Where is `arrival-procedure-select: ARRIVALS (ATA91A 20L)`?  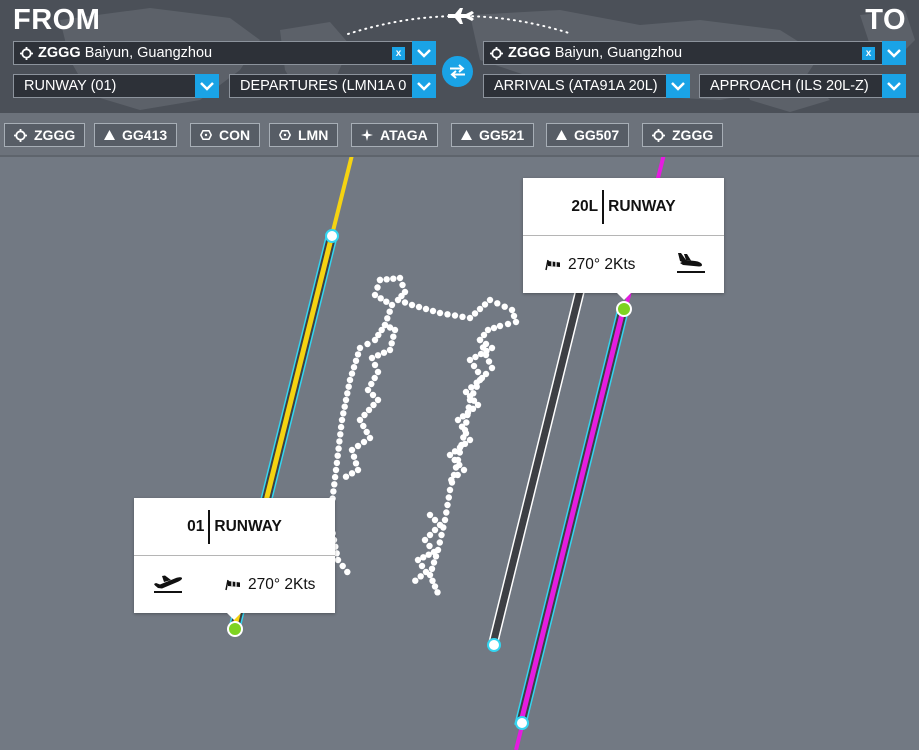 arrival-procedure-select: ARRIVALS (ATA91A 20L) is located at coordinates (586, 86).